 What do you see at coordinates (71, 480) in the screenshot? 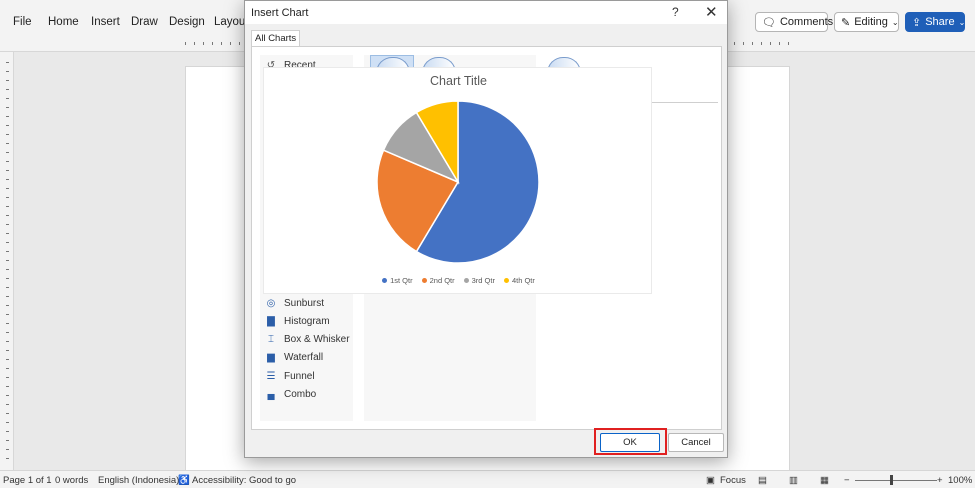
I see `word-count: 0 words` at bounding box center [71, 480].